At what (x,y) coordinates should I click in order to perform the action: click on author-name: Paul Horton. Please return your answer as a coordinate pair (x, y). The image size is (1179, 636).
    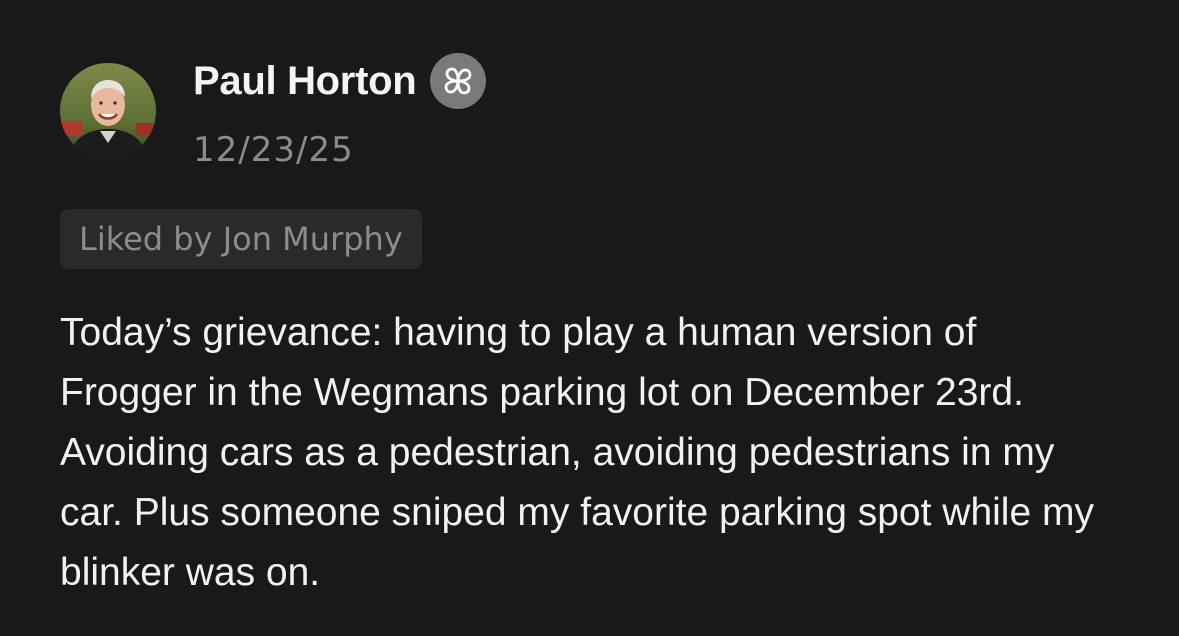
    Looking at the image, I should click on (305, 81).